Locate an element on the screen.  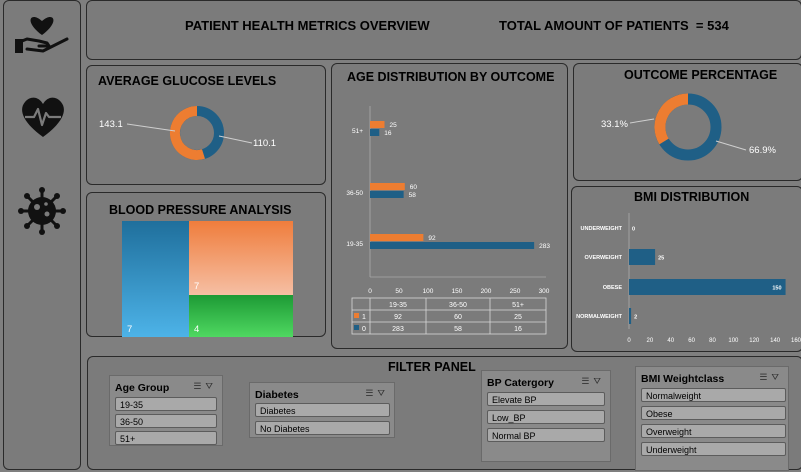
age-x-tick: 150 is located at coordinates (457, 291).